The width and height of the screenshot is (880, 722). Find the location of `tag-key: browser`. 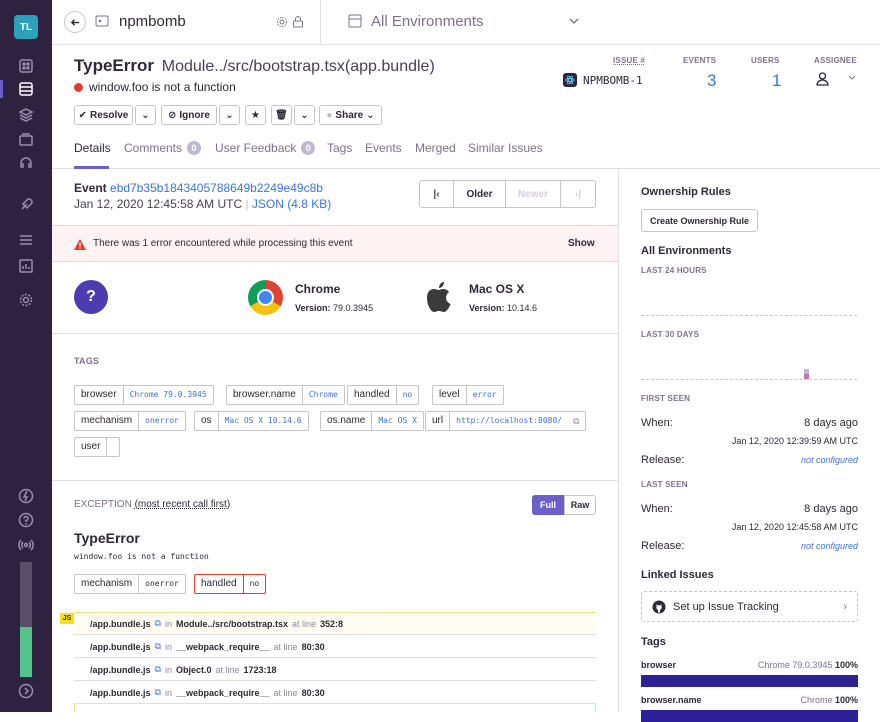

tag-key: browser is located at coordinates (99, 395).